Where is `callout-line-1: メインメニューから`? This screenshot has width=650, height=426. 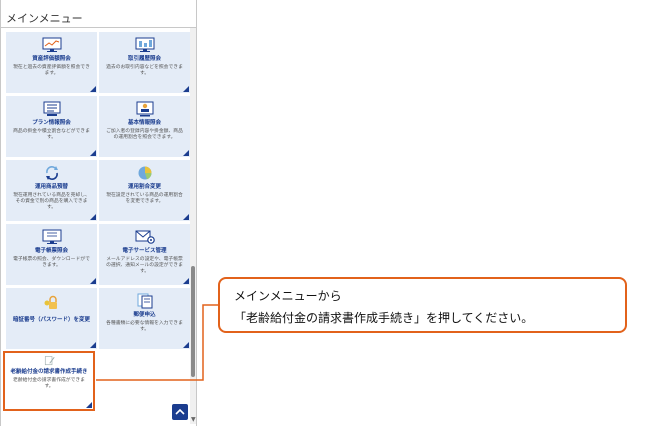 callout-line-1: メインメニューから is located at coordinates (288, 296).